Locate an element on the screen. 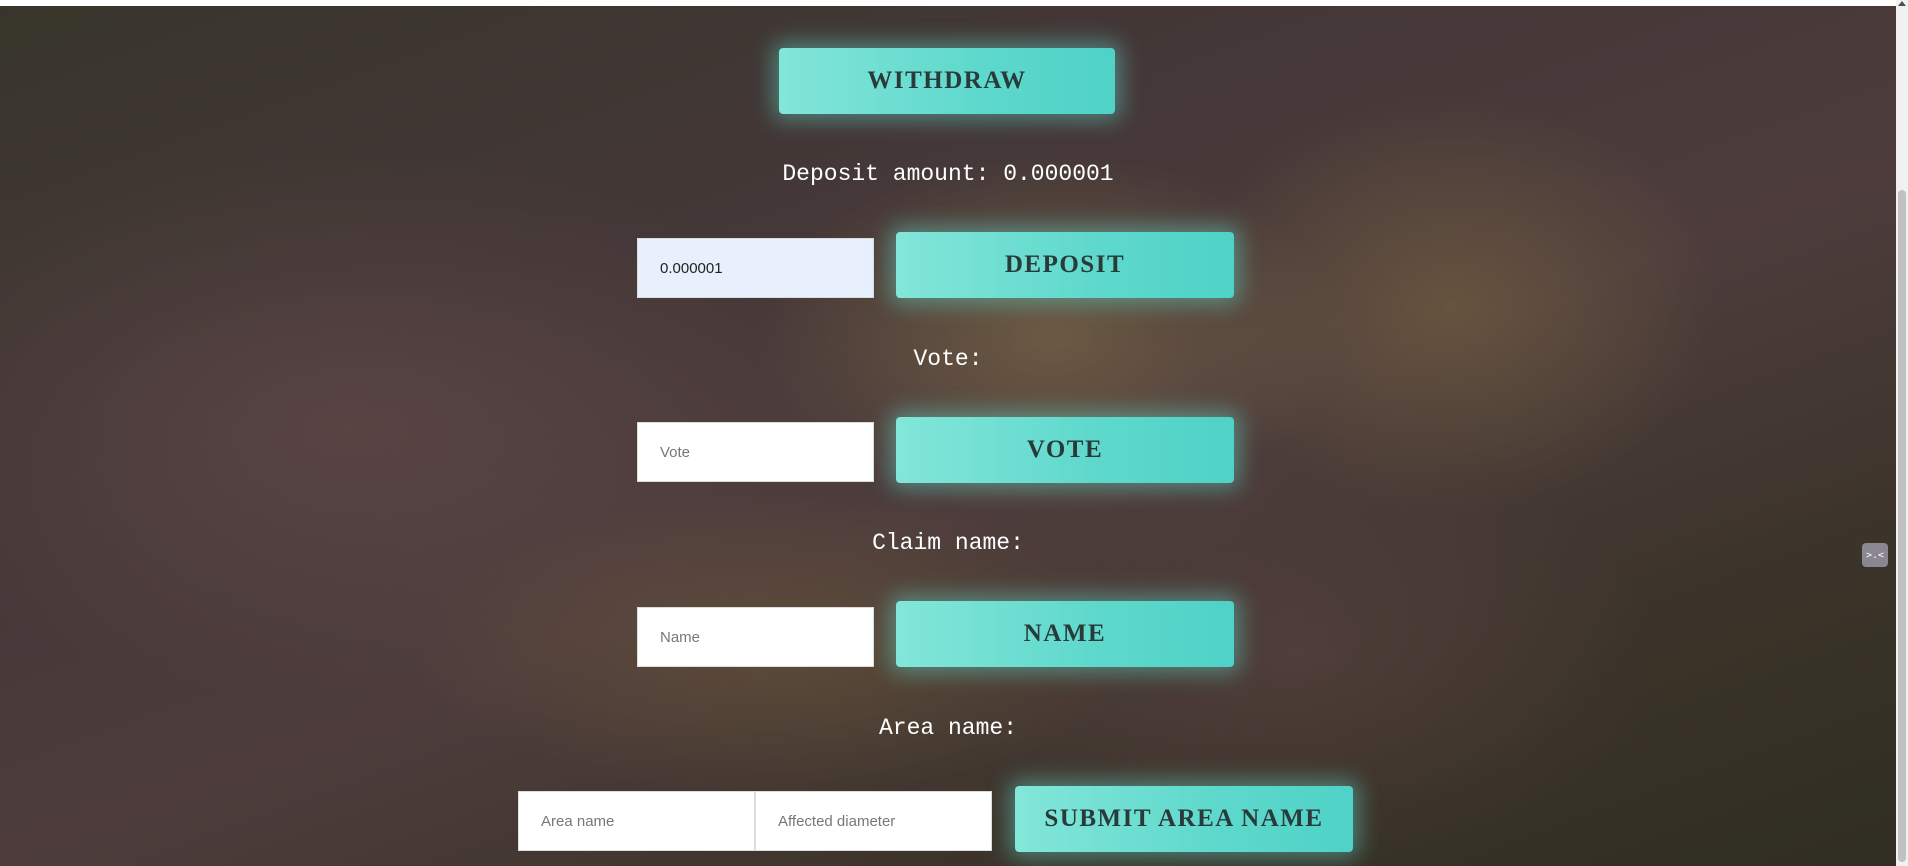 Image resolution: width=1908 pixels, height=866 pixels. claim-name-heading: Claim name: is located at coordinates (948, 543).